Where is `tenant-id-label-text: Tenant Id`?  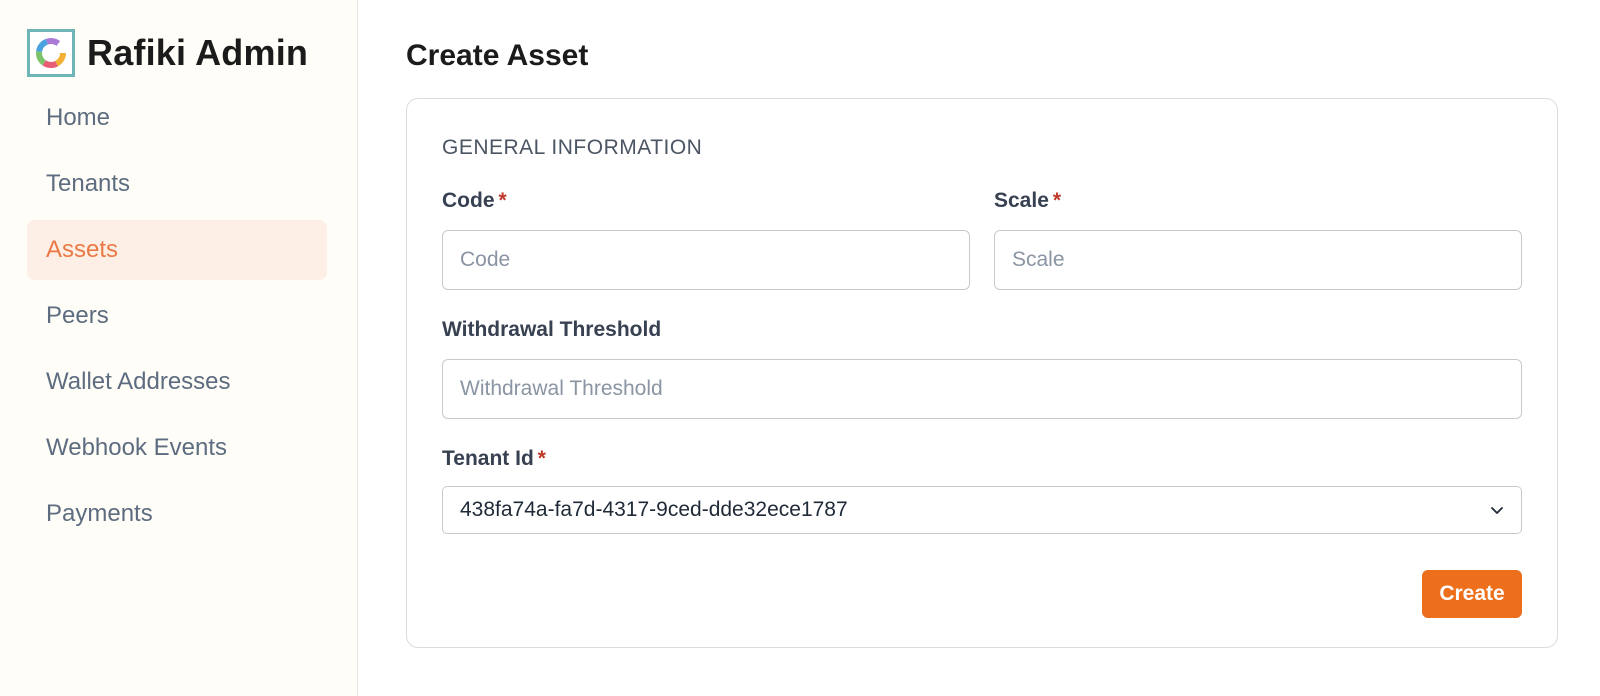
tenant-id-label-text: Tenant Id is located at coordinates (488, 458).